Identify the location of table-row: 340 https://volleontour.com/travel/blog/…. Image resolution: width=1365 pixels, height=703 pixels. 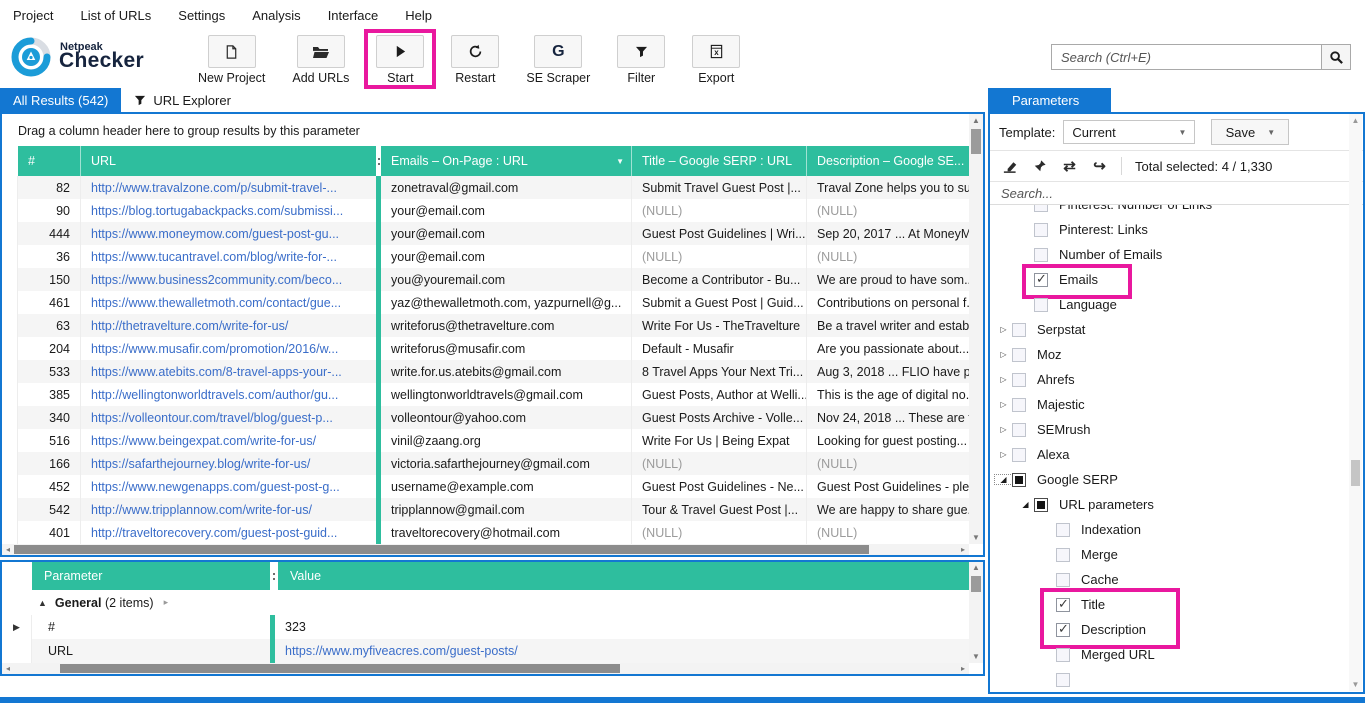
(485, 417).